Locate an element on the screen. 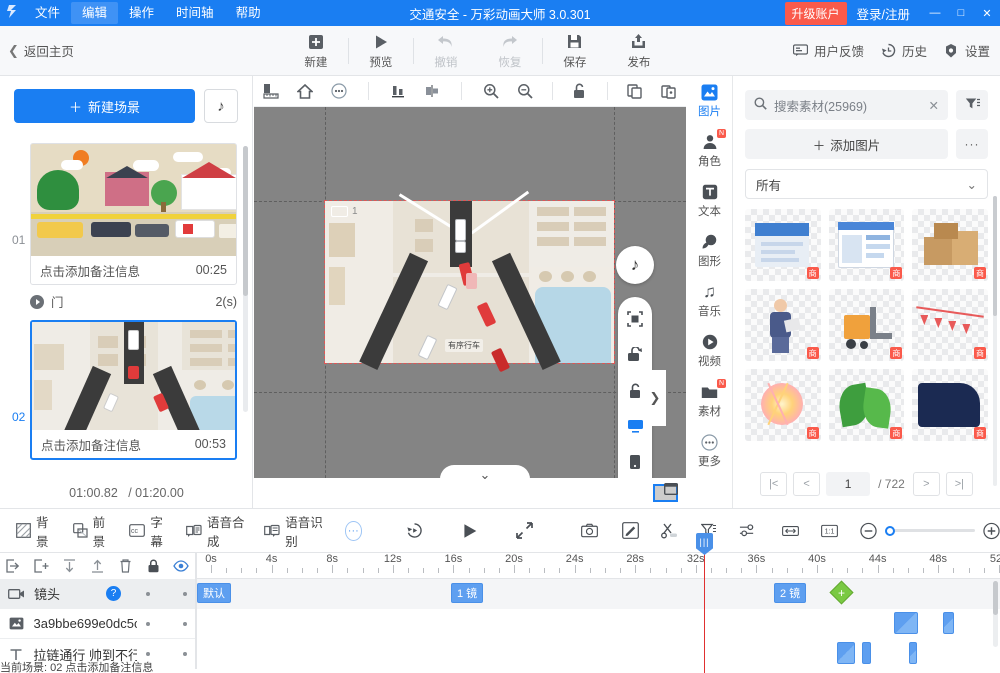 This screenshot has width=1000, height=673. canvas-music-button: ♪ is located at coordinates (635, 265).